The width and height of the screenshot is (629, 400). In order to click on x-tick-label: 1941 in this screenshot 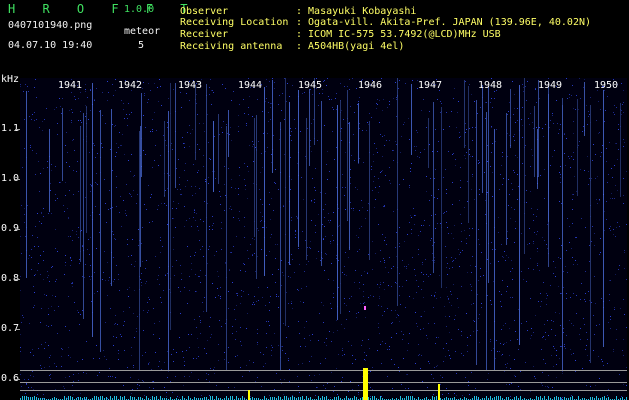, I will do `click(70, 85)`.